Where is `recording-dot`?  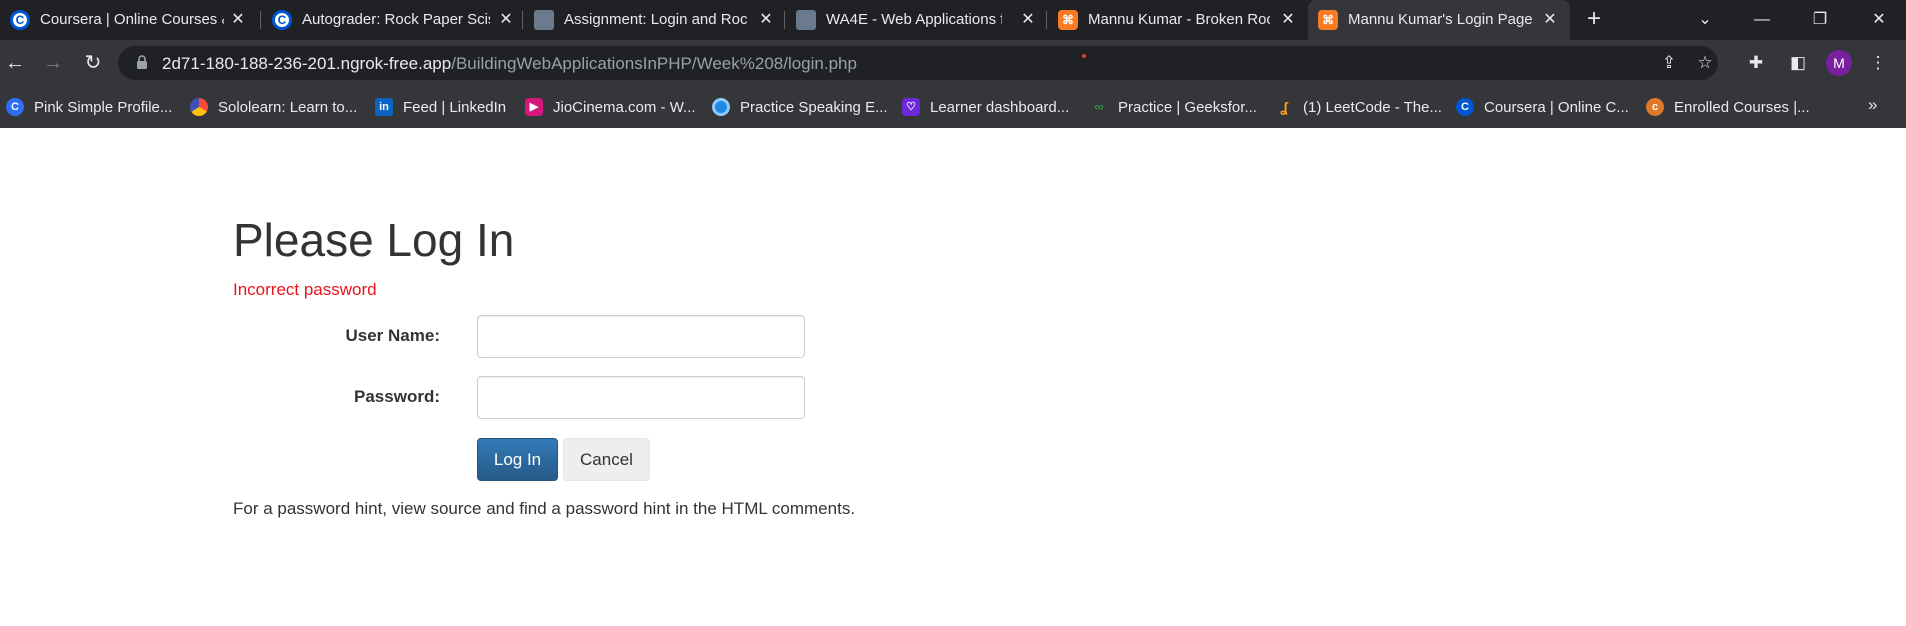
recording-dot is located at coordinates (1084, 56).